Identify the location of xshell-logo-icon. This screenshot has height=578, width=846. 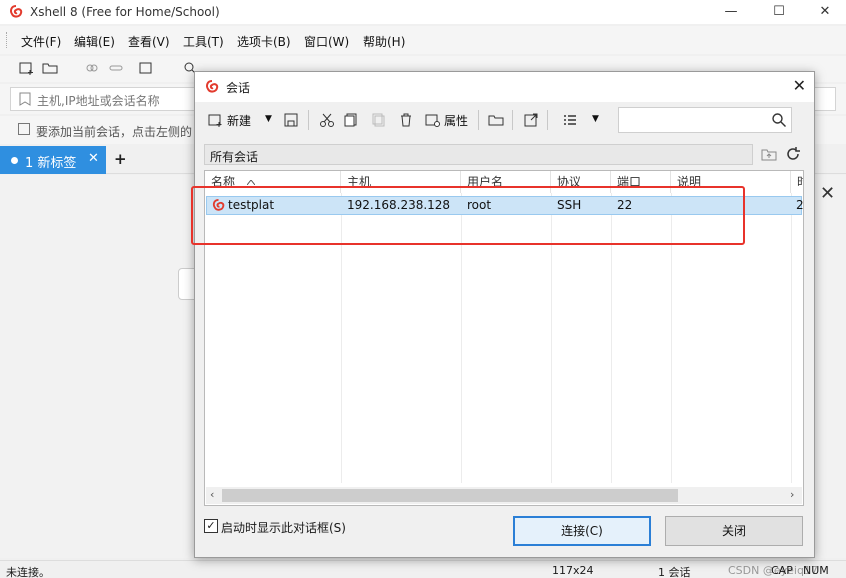
(16, 11).